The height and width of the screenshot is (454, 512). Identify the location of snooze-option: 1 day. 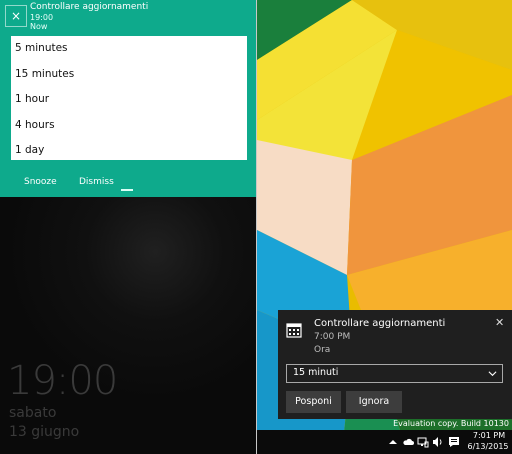
(129, 151).